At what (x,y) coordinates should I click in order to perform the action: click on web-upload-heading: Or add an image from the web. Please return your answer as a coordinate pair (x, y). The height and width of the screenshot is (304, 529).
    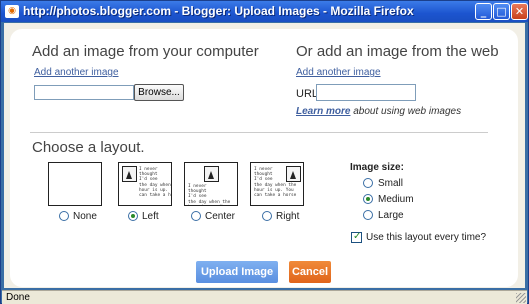
    Looking at the image, I should click on (397, 51).